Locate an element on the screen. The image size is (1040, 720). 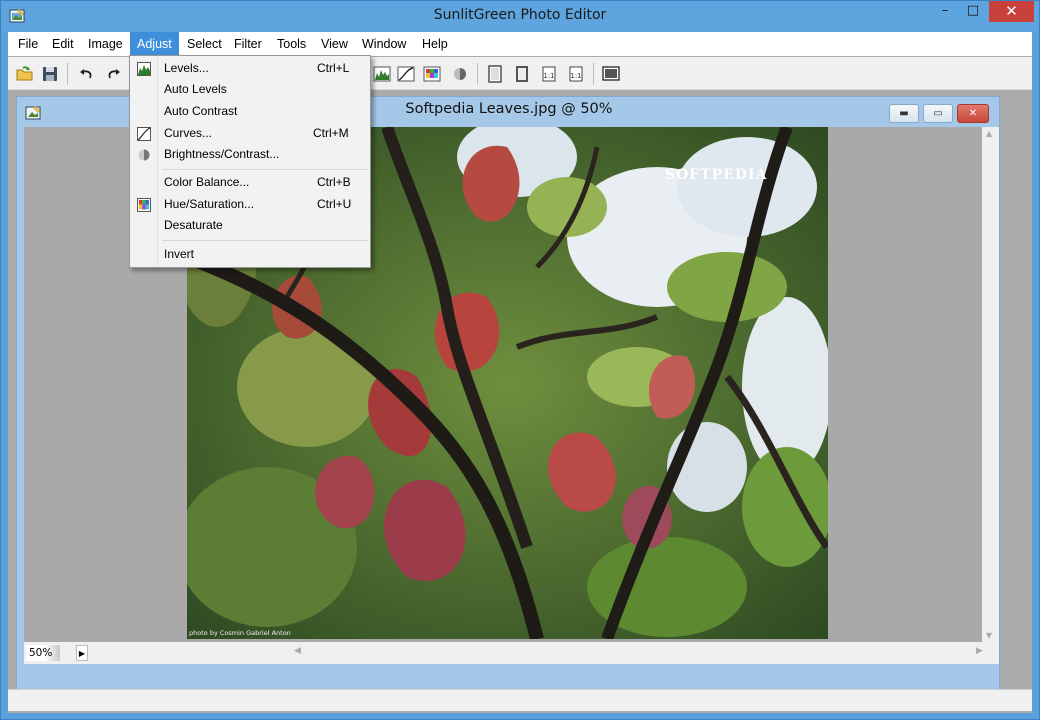
frame-icon is located at coordinates (495, 74).